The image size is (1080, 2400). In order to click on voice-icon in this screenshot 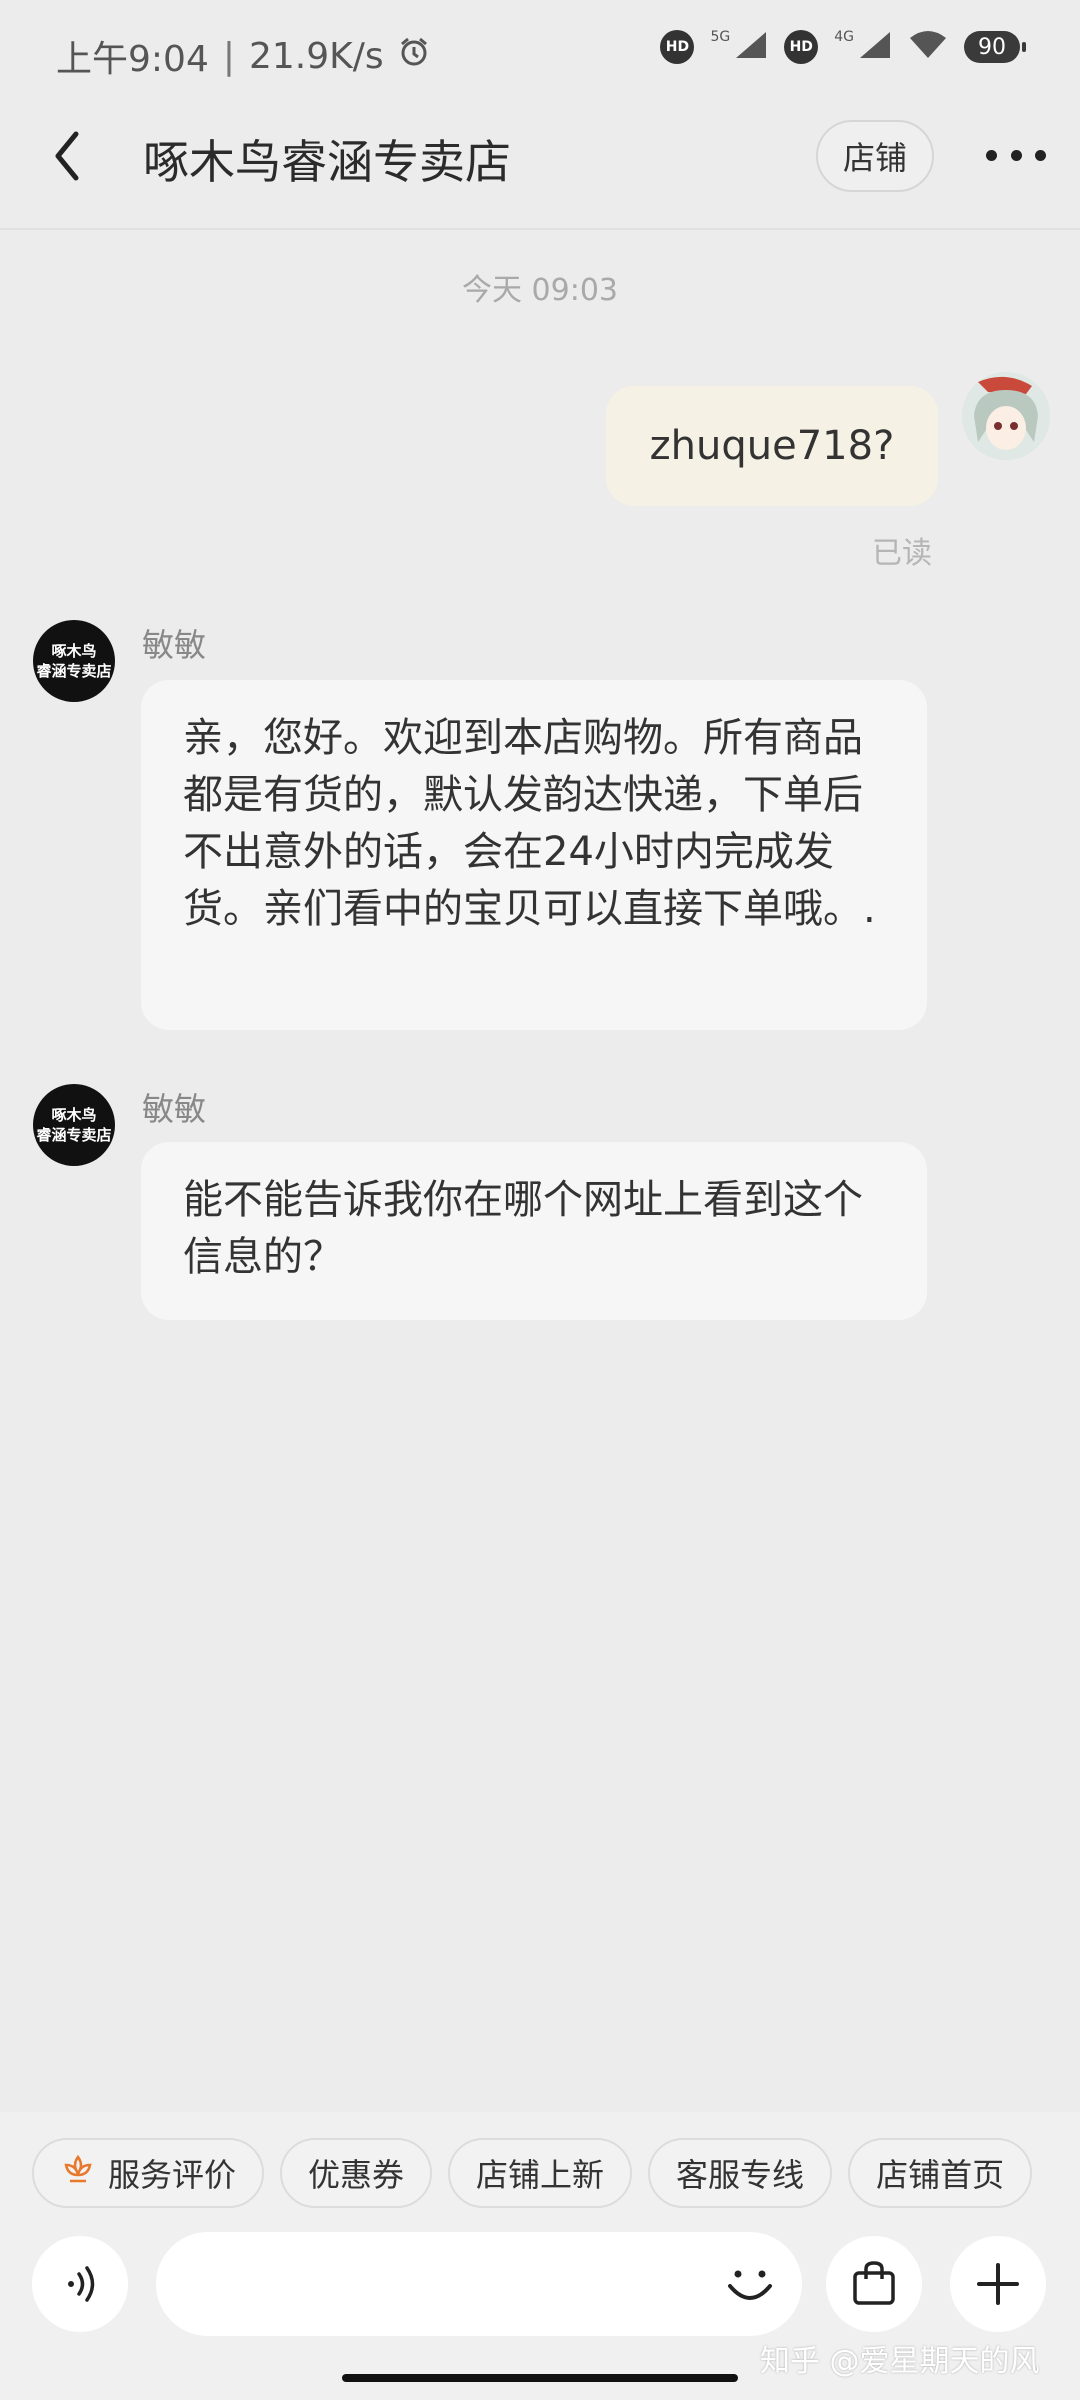, I will do `click(81, 2284)`.